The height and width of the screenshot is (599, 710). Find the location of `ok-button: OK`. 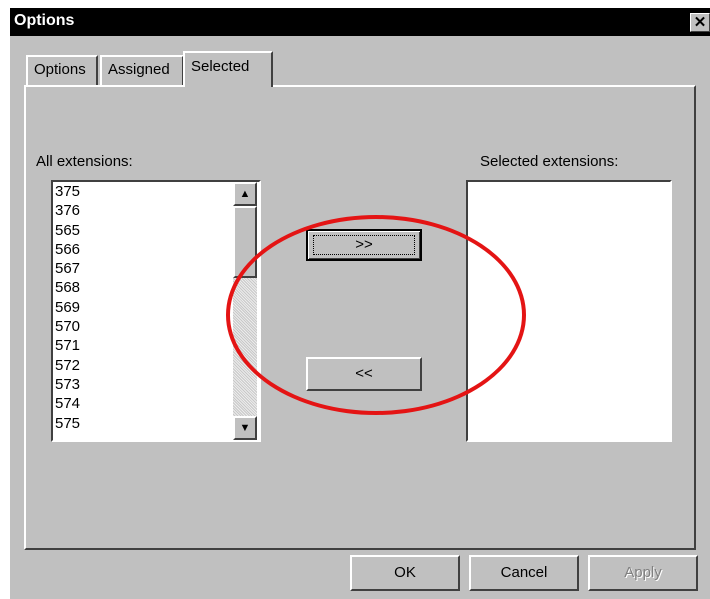

ok-button: OK is located at coordinates (405, 573).